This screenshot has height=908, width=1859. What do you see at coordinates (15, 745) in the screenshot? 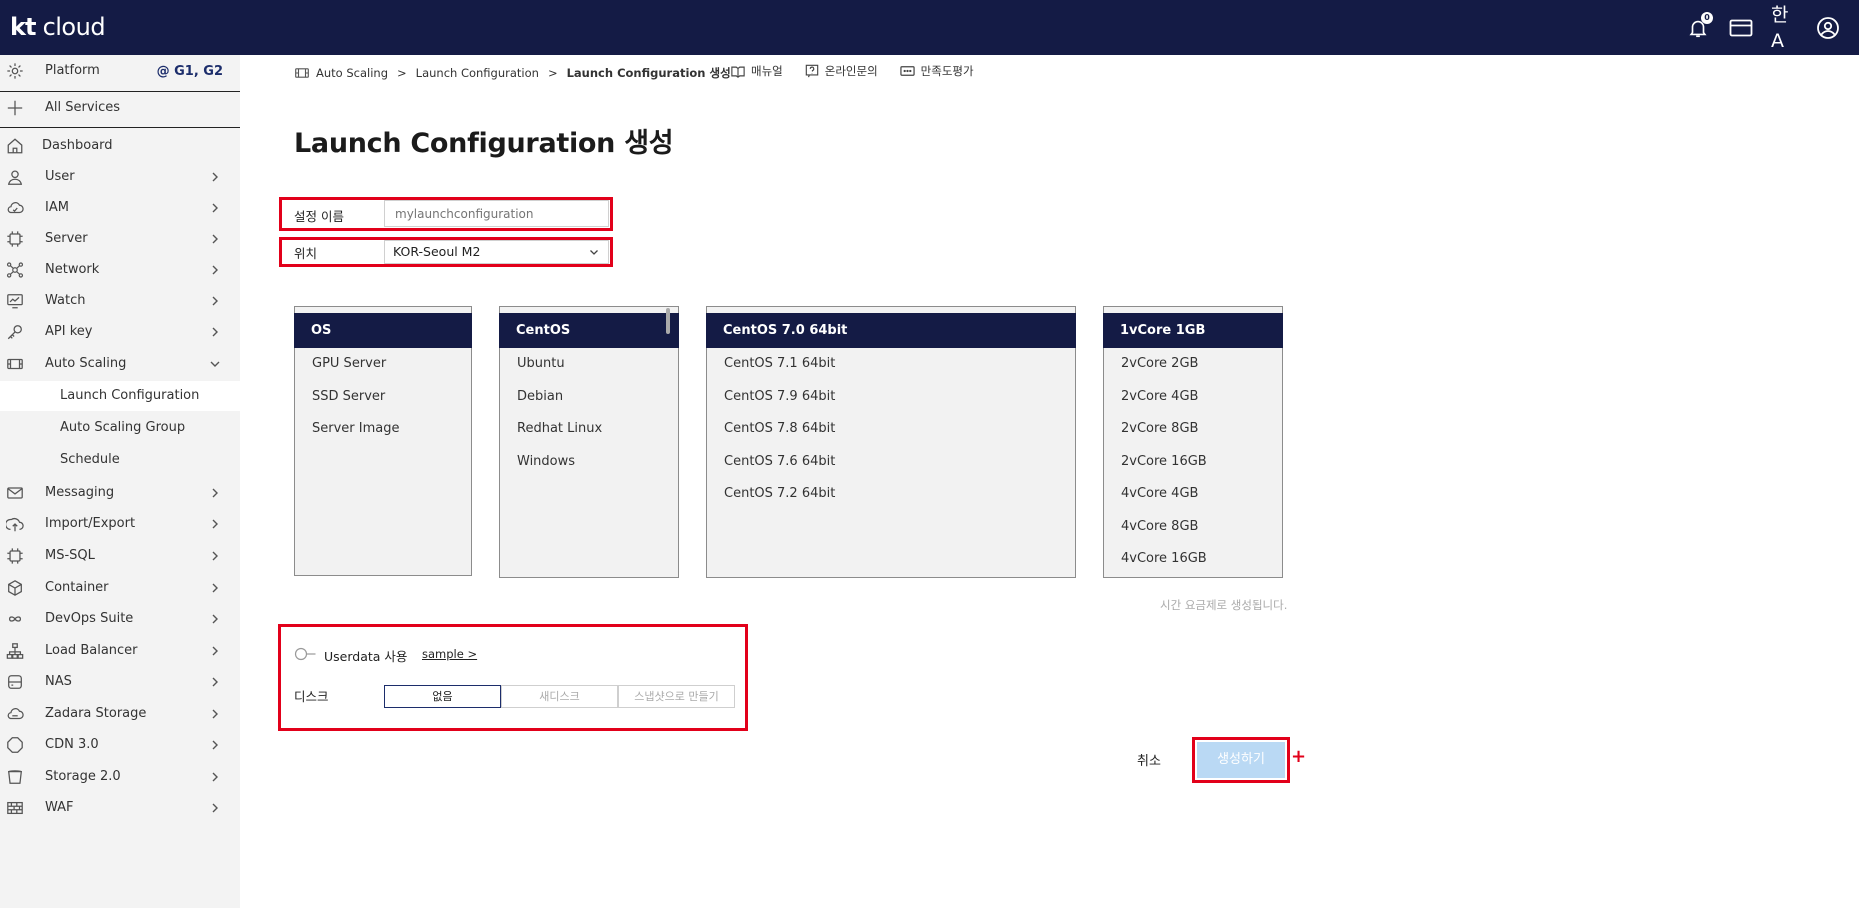
I see `cdn-icon` at bounding box center [15, 745].